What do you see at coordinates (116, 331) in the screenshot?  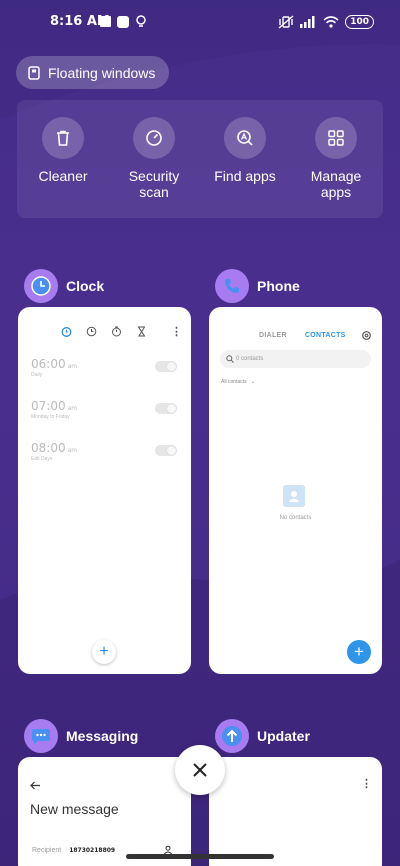 I see `stopwatch-tab-icon` at bounding box center [116, 331].